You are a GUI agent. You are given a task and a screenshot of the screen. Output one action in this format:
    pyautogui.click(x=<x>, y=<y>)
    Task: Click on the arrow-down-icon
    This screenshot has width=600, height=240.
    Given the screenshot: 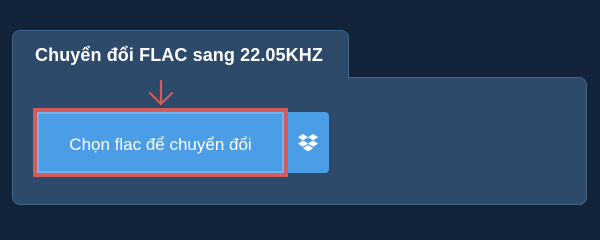 What is the action you would take?
    pyautogui.click(x=161, y=93)
    